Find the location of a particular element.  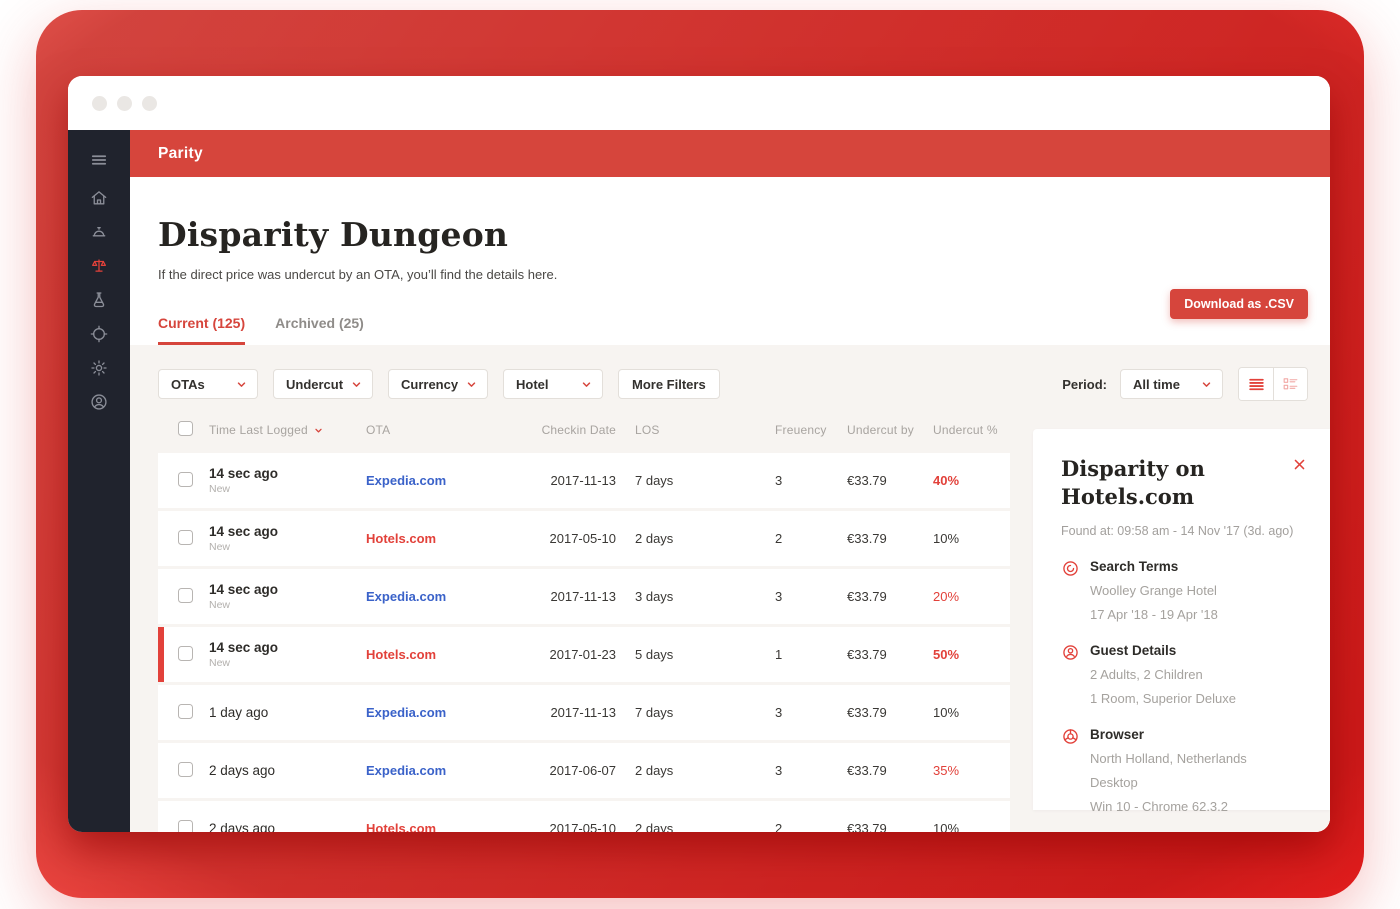

sidebar-item-home is located at coordinates (99, 198).